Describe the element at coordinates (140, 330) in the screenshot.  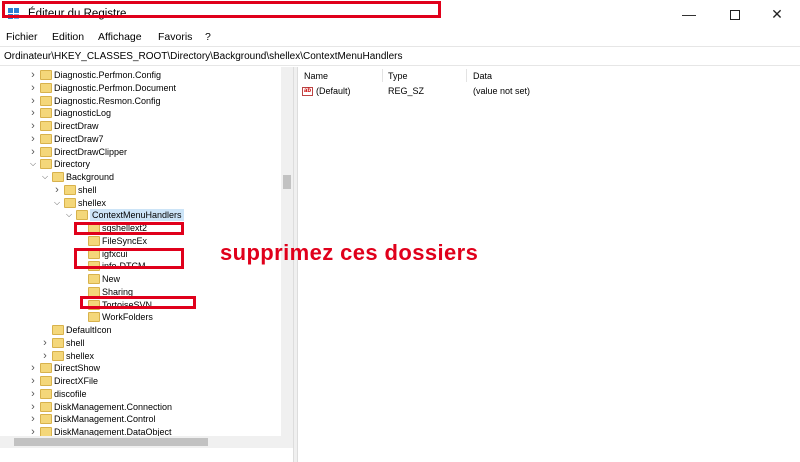
I see `tree-node: DefaultIcon` at that location.